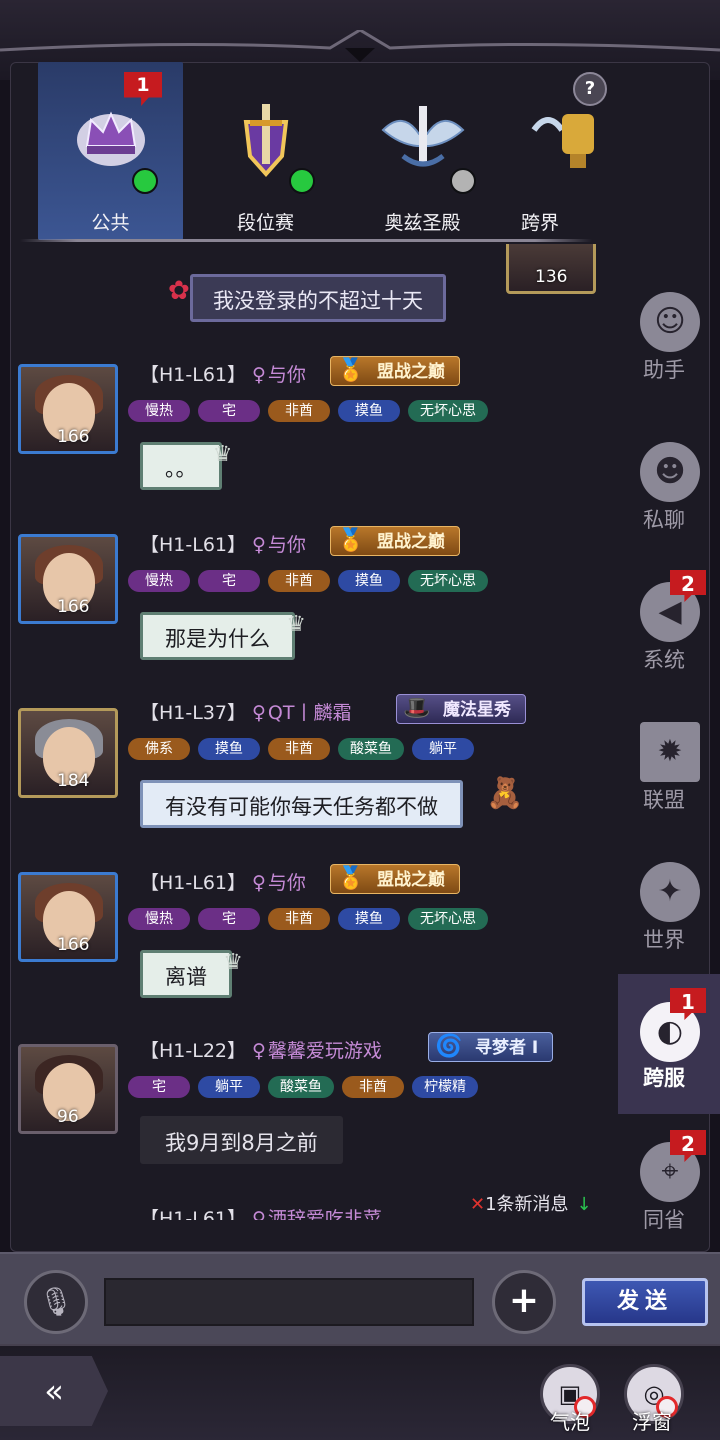 This screenshot has height=1440, width=720. What do you see at coordinates (265, 141) in the screenshot?
I see `sword-shield-emblem-icon` at bounding box center [265, 141].